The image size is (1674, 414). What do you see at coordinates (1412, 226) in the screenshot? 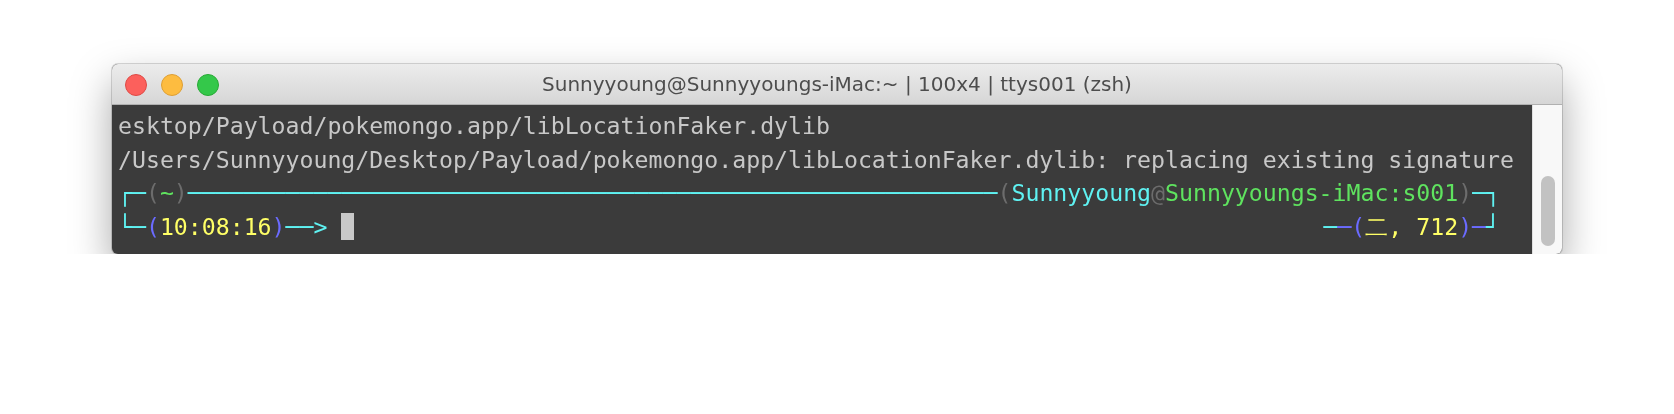
I see `prompt-status: ──(二, 712)─┘` at bounding box center [1412, 226].